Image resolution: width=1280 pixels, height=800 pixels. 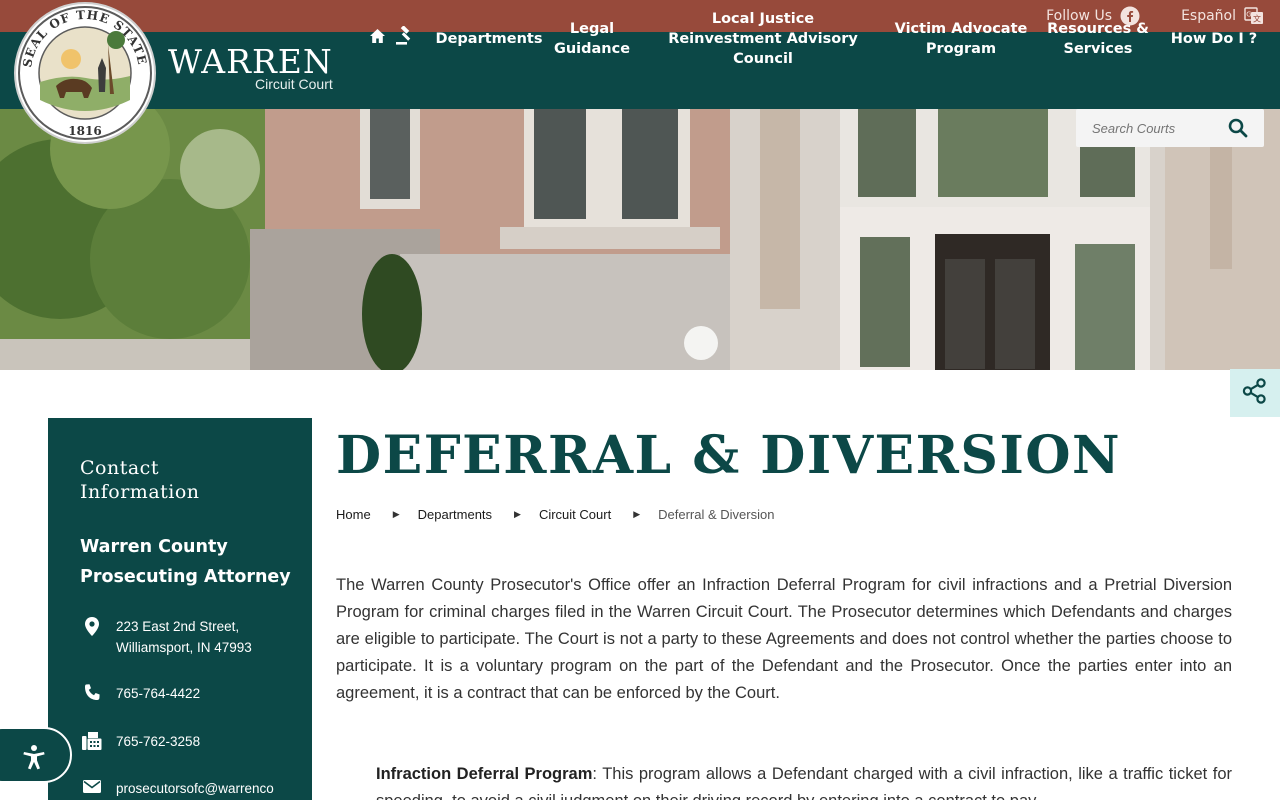 I want to click on contact-phone: 765-764-4422, so click(x=190, y=693).